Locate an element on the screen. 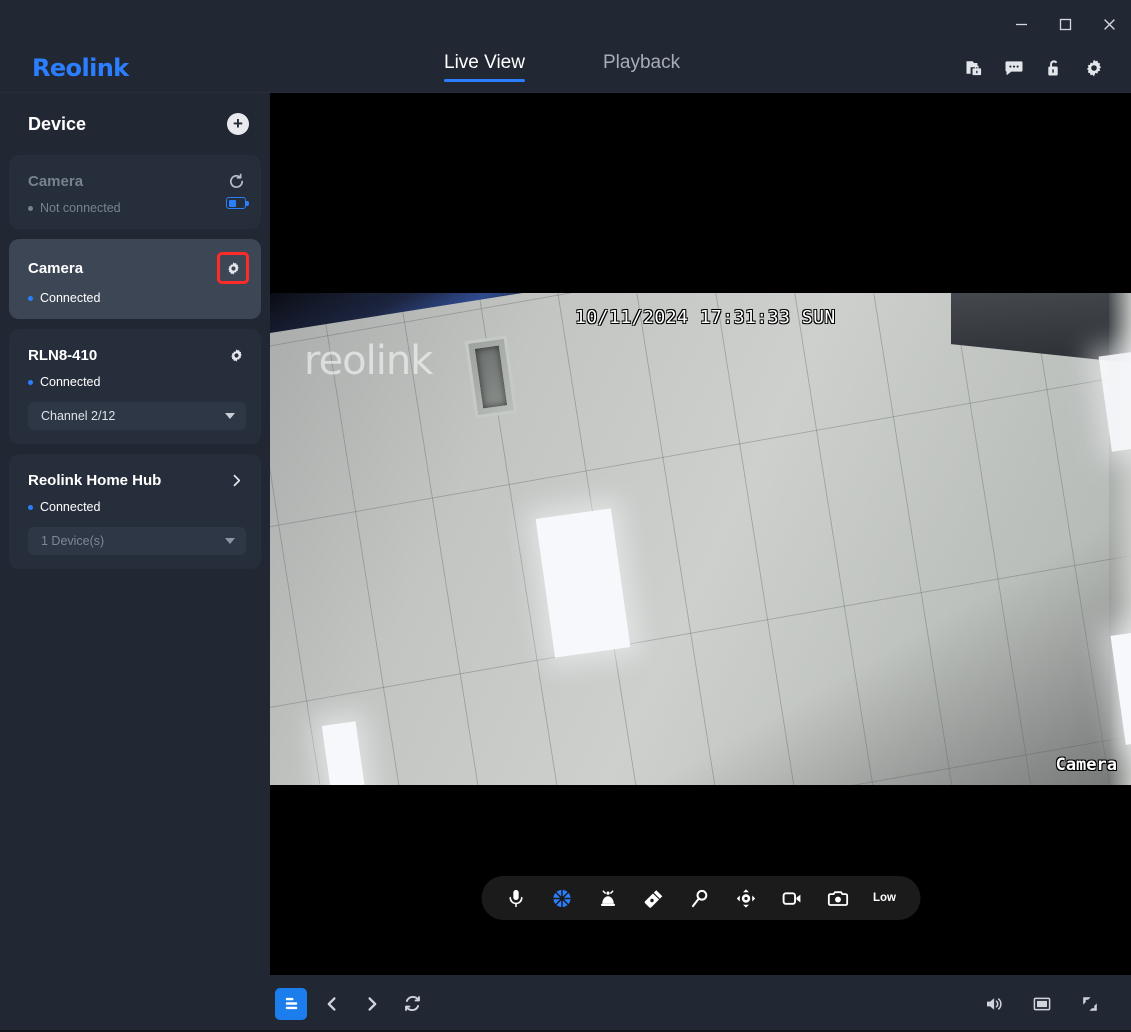 The height and width of the screenshot is (1032, 1131). chat-bubble-icon is located at coordinates (1014, 68).